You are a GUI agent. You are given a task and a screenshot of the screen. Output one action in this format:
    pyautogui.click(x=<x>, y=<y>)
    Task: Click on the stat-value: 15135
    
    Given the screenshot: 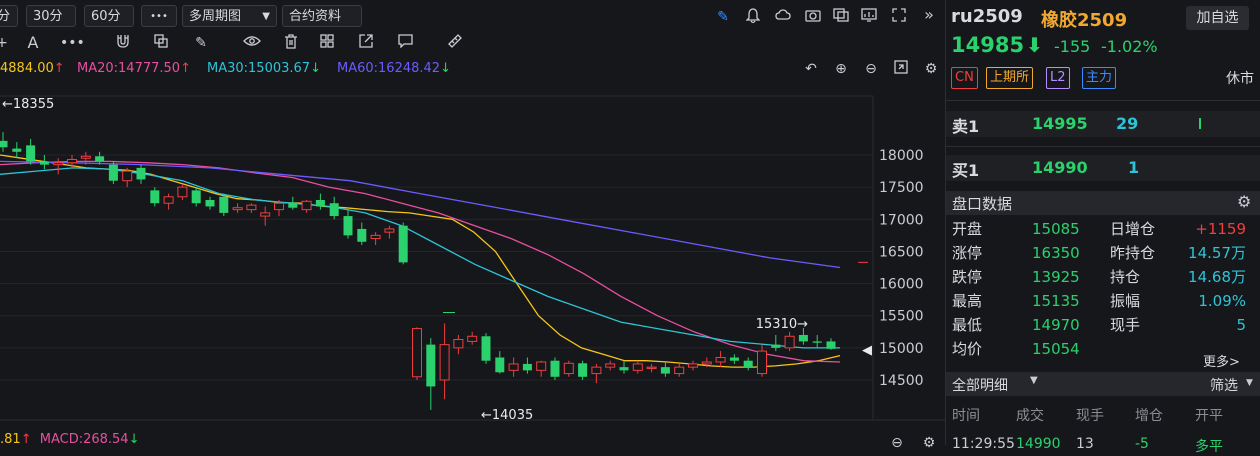 What is the action you would take?
    pyautogui.click(x=1056, y=301)
    